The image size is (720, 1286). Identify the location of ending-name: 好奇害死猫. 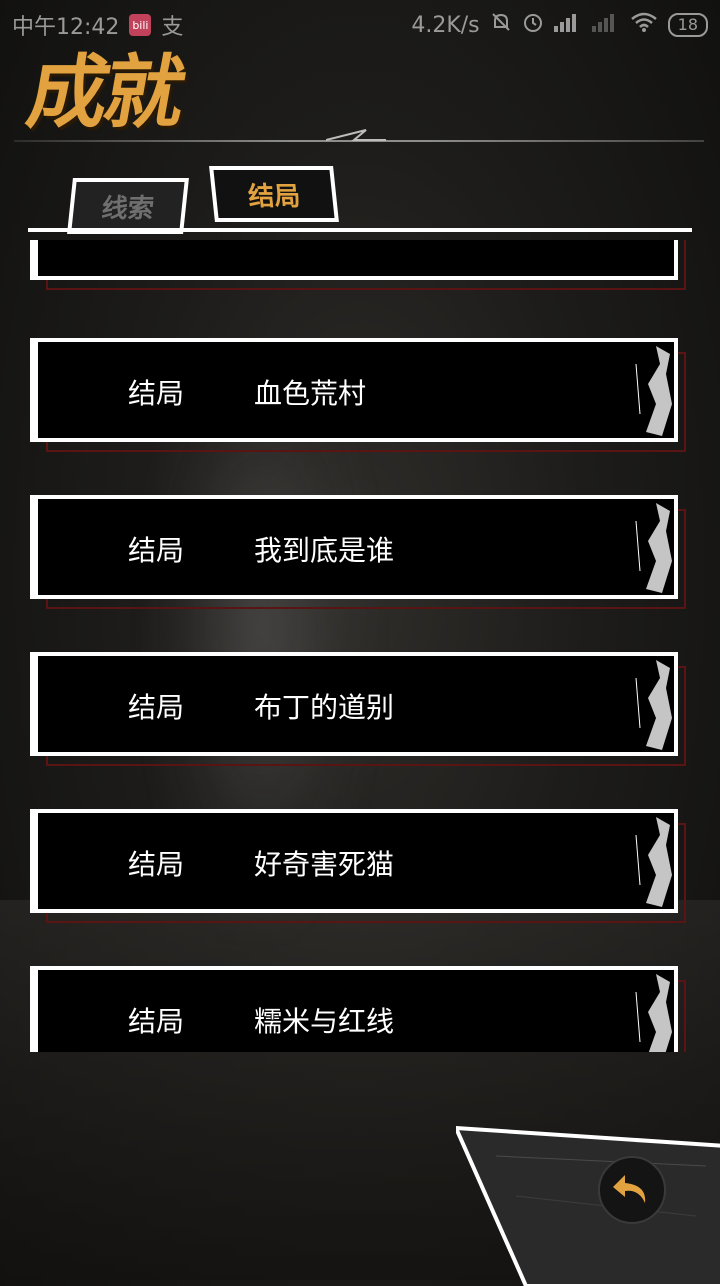
(324, 864).